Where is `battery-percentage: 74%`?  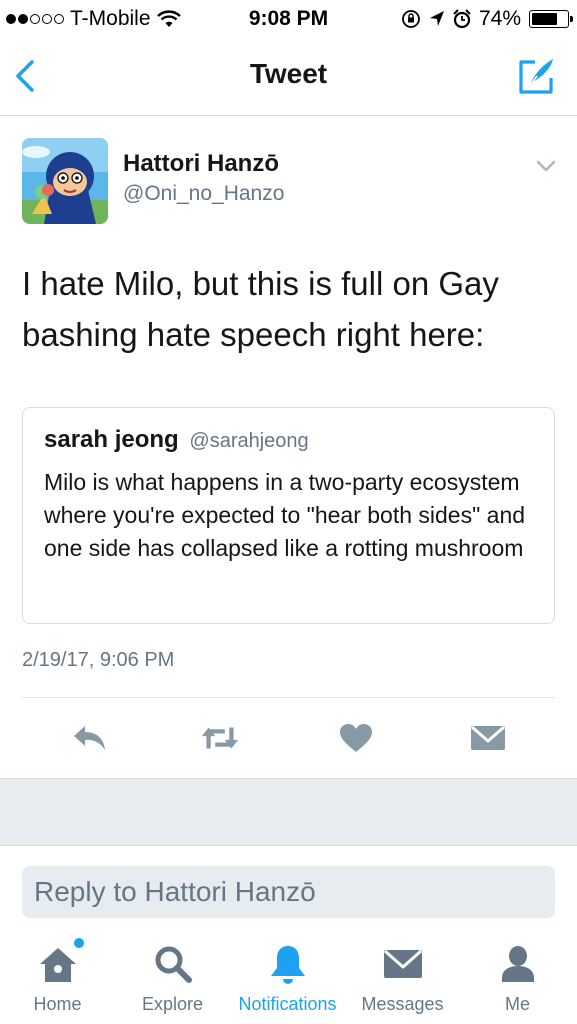
battery-percentage: 74% is located at coordinates (499, 18).